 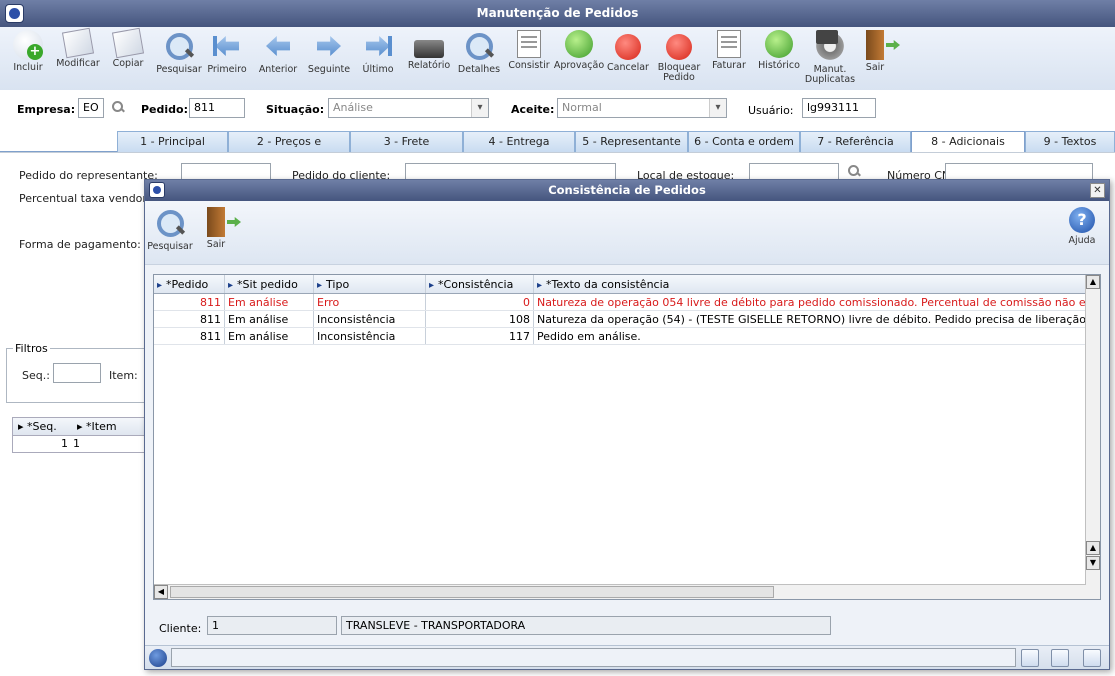 What do you see at coordinates (161, 592) in the screenshot?
I see `scroll-left-icon: ◀` at bounding box center [161, 592].